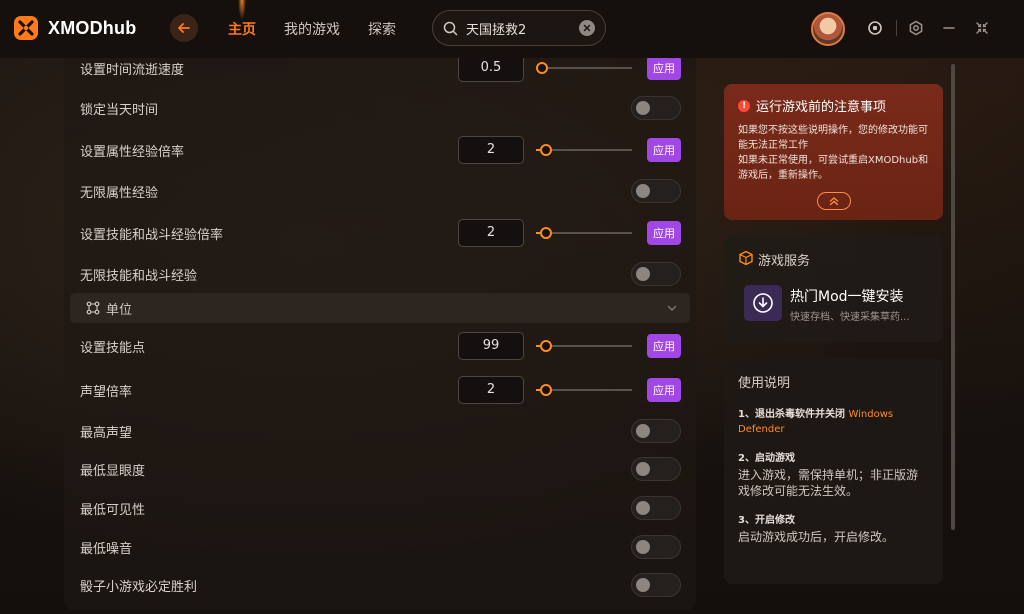 The width and height of the screenshot is (1024, 614). What do you see at coordinates (833, 529) in the screenshot?
I see `usage-step: 3、开启修改 启动游戏成功后，开启修改。` at bounding box center [833, 529].